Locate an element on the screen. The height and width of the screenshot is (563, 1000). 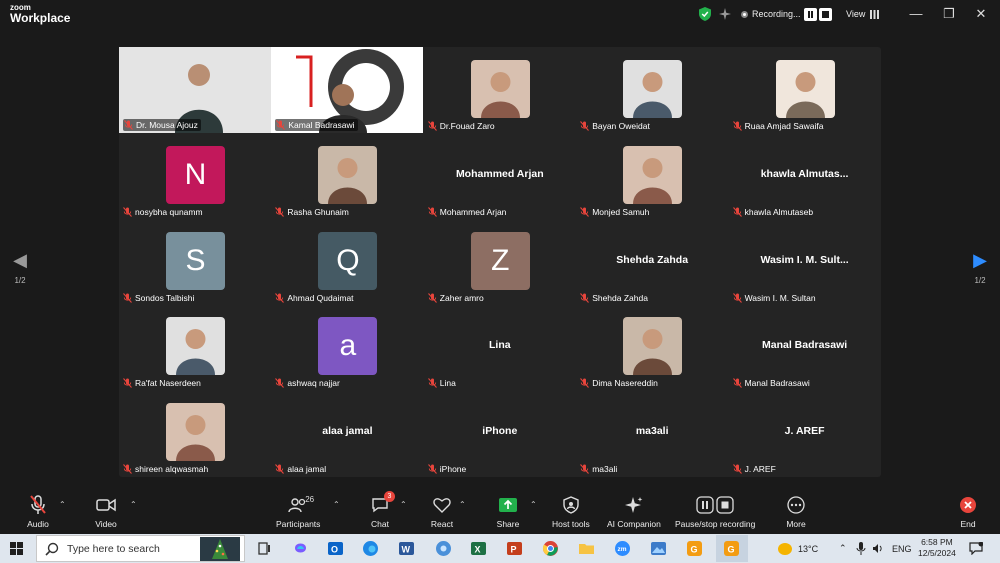
participant-tile: a ashwaq najjar is located at coordinates (347, 347).